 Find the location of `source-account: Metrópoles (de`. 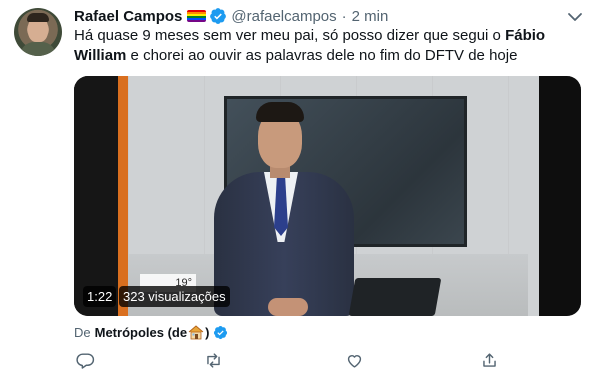

source-account: Metrópoles (de is located at coordinates (141, 332).